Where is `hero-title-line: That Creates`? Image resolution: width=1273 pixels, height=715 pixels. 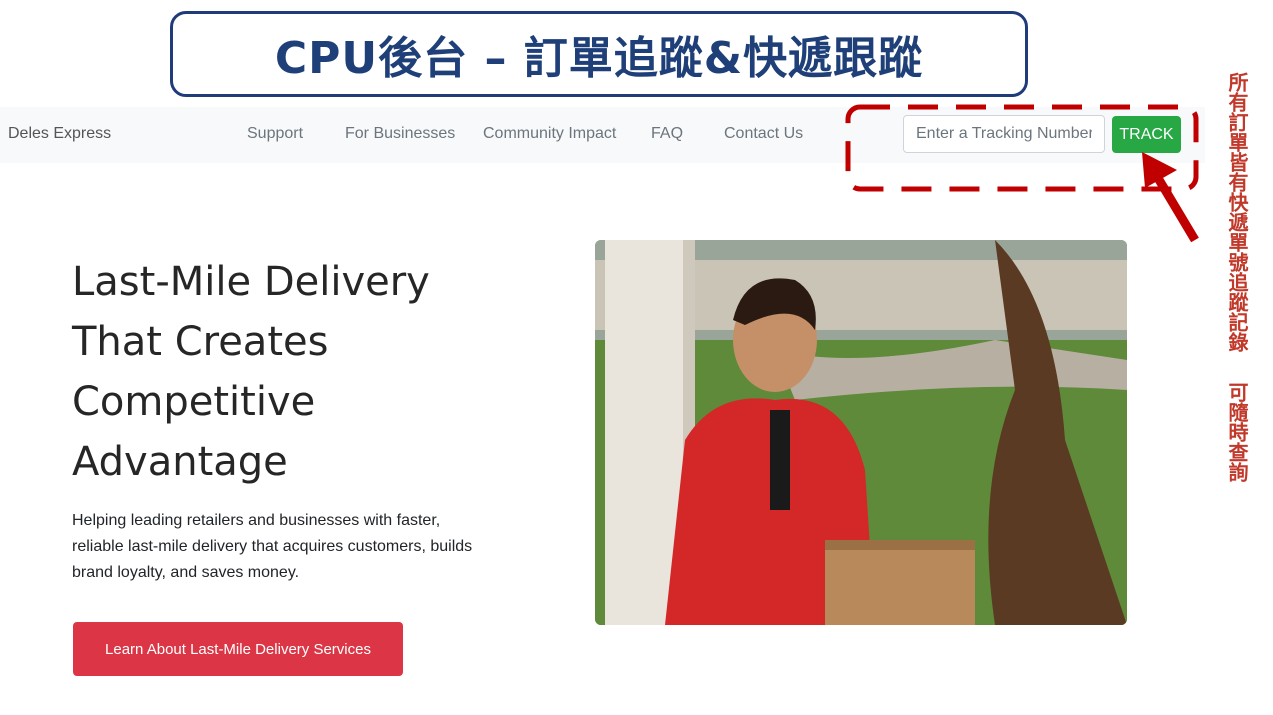
hero-title-line: That Creates is located at coordinates (200, 342).